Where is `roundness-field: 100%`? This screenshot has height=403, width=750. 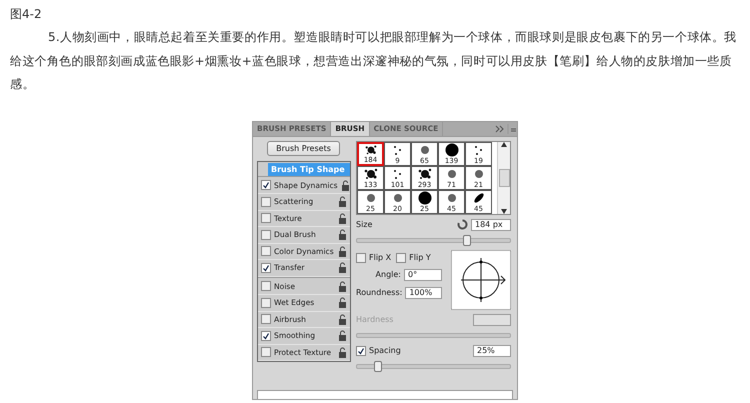 roundness-field: 100% is located at coordinates (423, 292).